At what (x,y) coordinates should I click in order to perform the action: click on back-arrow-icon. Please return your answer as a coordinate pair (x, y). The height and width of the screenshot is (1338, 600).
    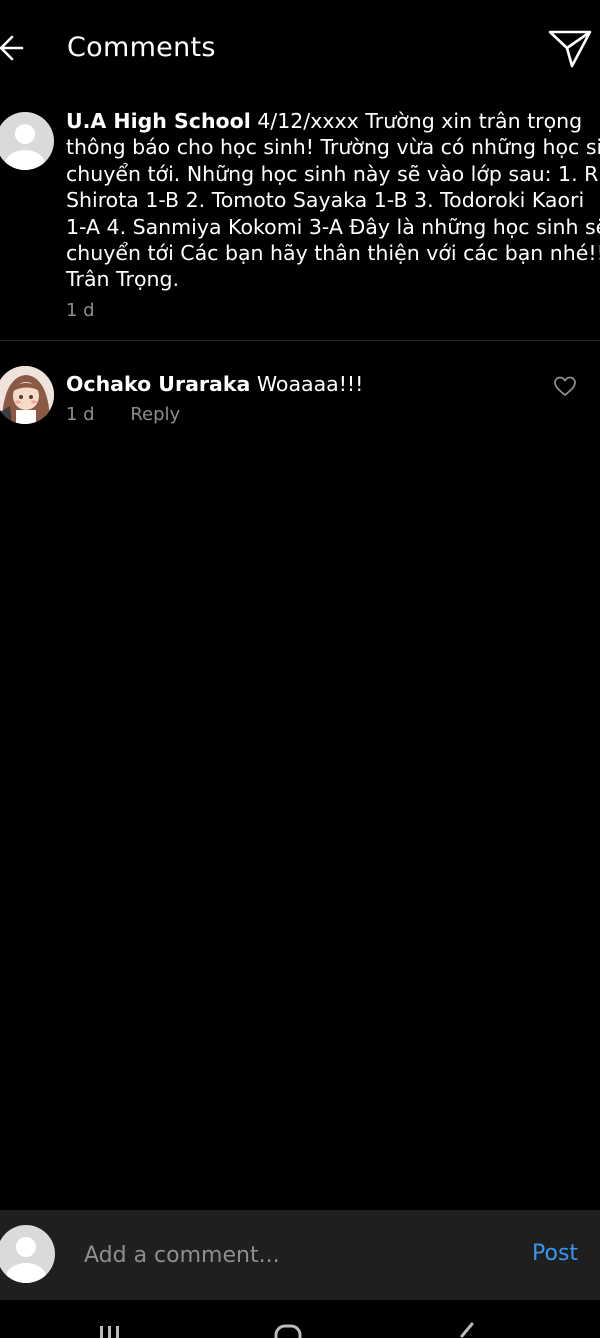
    Looking at the image, I should click on (15, 48).